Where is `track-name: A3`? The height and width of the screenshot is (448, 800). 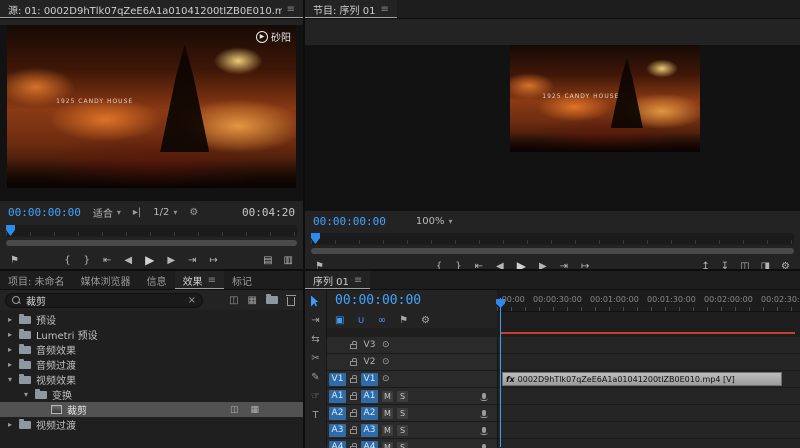
track-name: A3 is located at coordinates (369, 430).